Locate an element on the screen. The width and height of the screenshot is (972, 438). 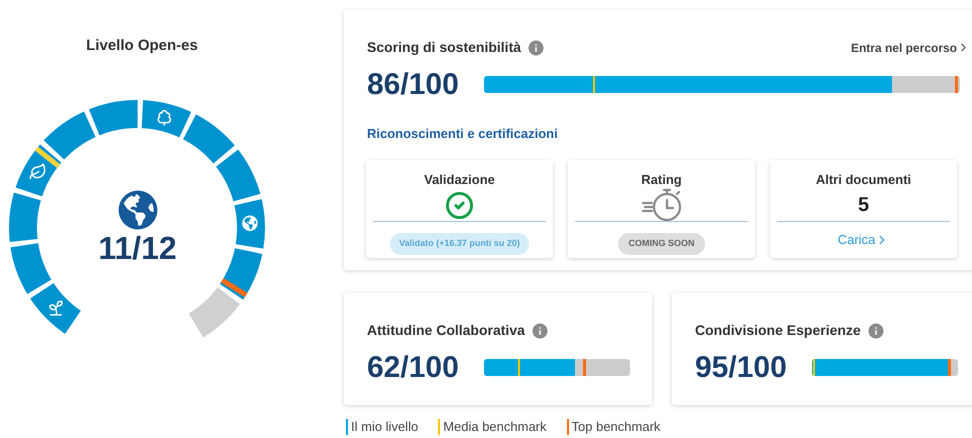
legend-item: Il mio livello is located at coordinates (382, 427).